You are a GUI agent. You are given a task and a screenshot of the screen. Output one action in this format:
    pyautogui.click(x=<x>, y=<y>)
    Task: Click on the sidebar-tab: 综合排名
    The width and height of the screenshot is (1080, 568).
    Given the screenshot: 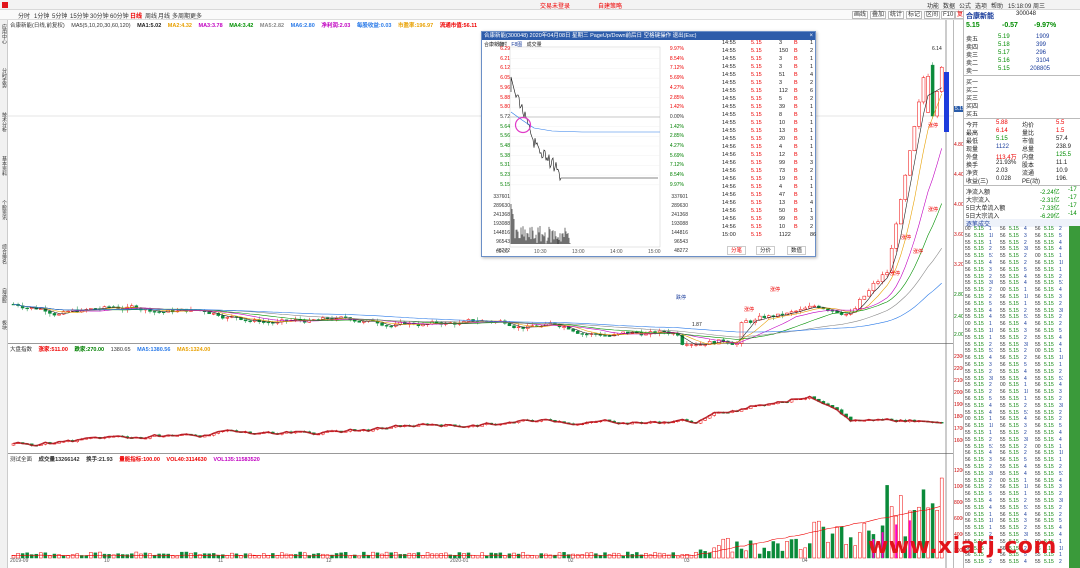 What is the action you would take?
    pyautogui.click(x=4, y=254)
    